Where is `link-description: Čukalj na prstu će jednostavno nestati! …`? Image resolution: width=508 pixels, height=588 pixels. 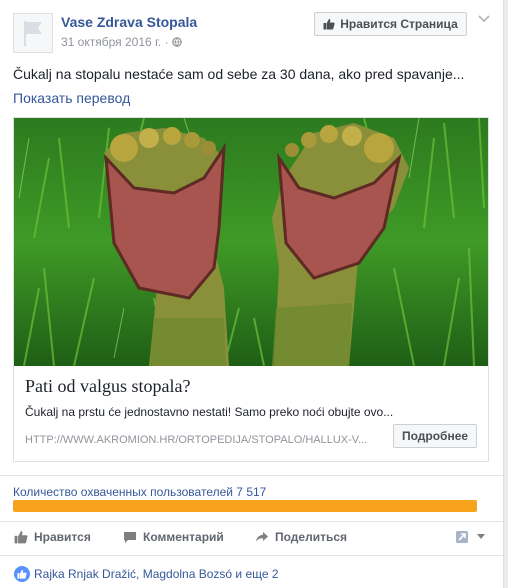
link-description: Čukalj na prstu će jednostavno nestati! … is located at coordinates (209, 412).